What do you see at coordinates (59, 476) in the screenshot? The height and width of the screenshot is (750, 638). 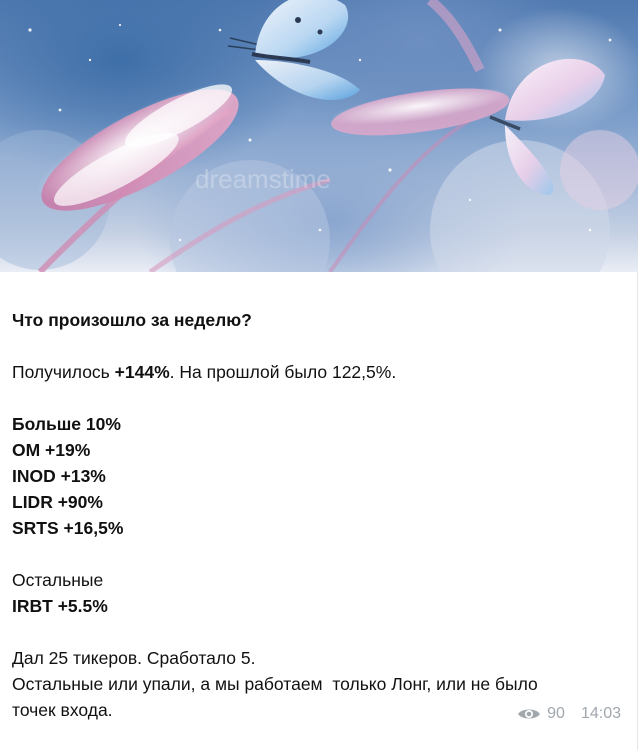 I see `ticker-item: INOD +13%` at bounding box center [59, 476].